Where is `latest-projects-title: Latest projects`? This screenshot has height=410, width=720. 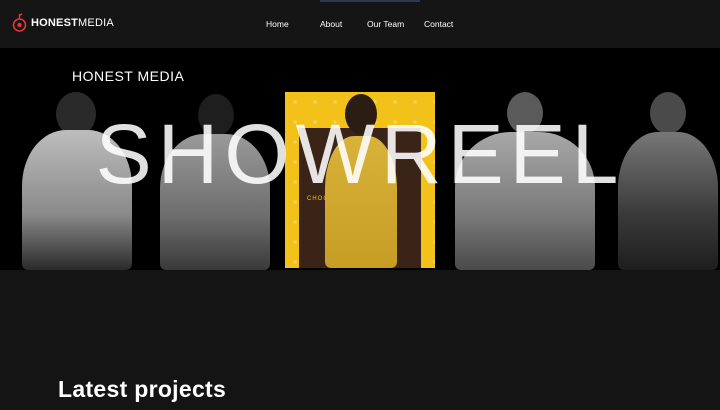 latest-projects-title: Latest projects is located at coordinates (142, 389).